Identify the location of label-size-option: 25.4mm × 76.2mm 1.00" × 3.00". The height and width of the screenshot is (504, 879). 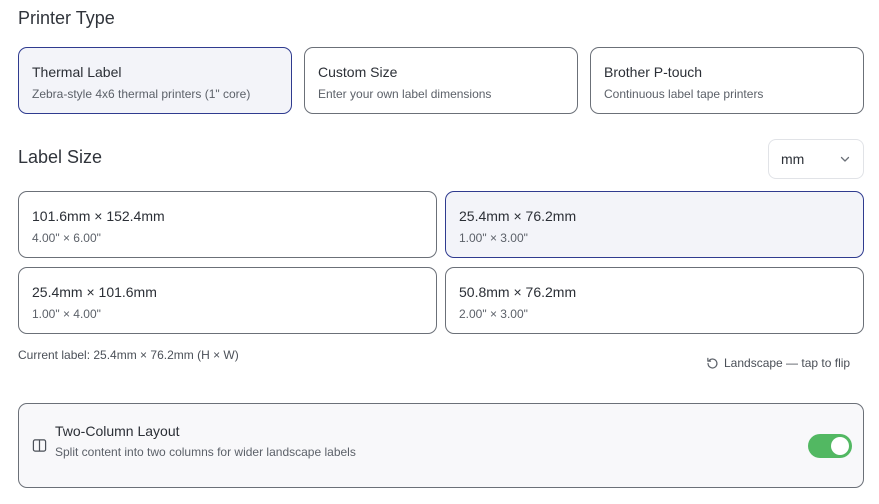
(654, 224).